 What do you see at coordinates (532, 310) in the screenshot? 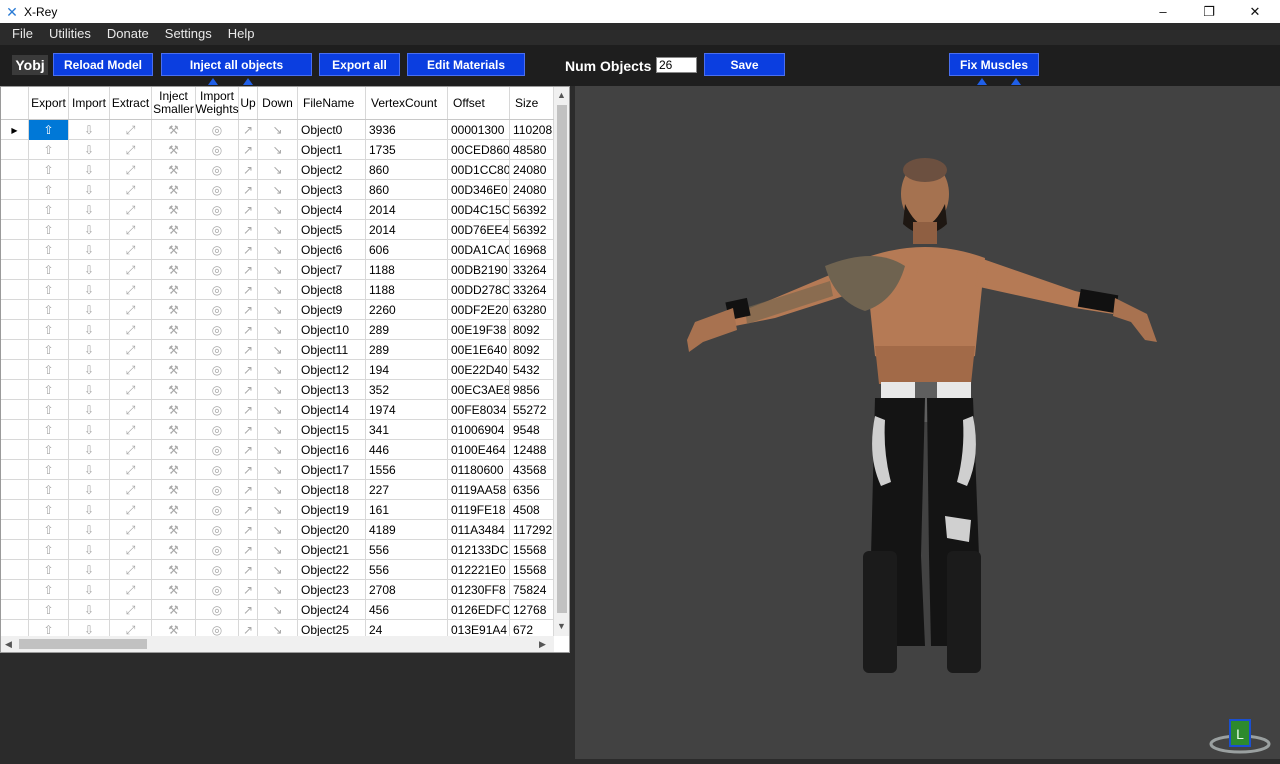
I see `cell-size: 63280` at bounding box center [532, 310].